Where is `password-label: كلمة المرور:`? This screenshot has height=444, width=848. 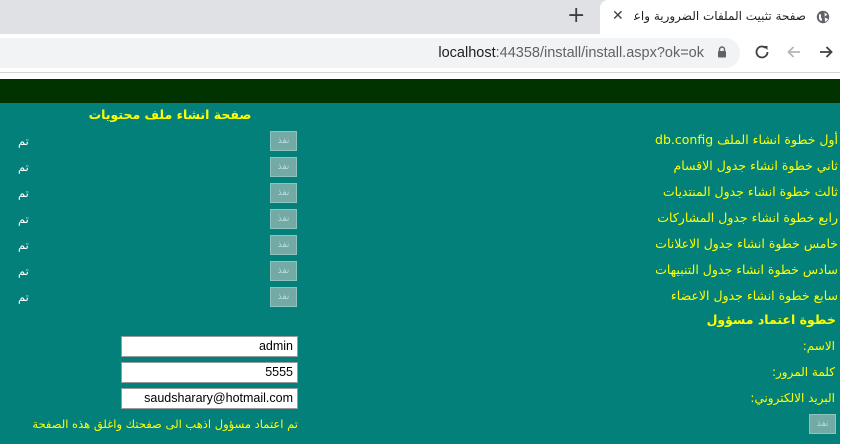
password-label: كلمة المرور: is located at coordinates (803, 372).